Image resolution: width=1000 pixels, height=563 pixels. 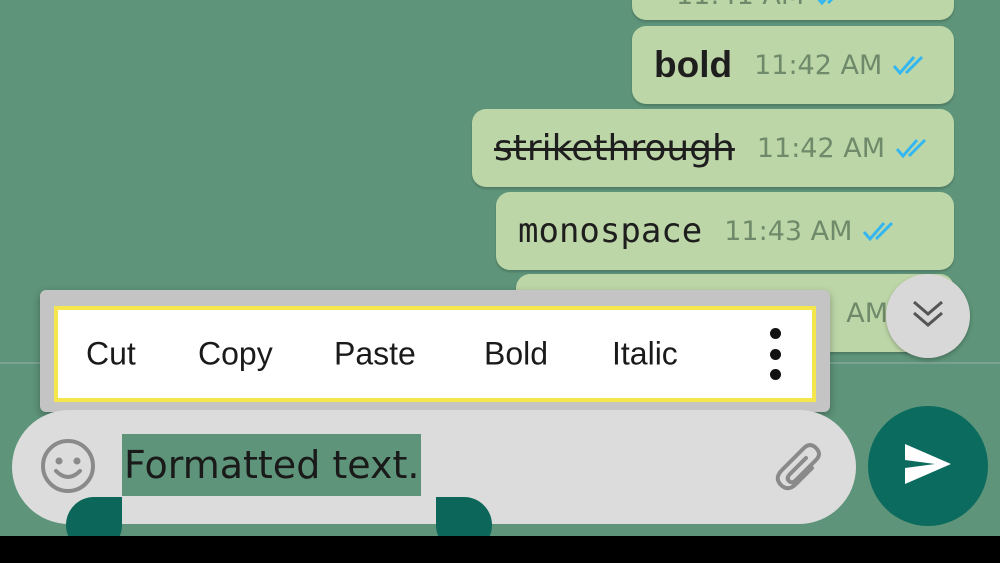 What do you see at coordinates (775, 354) in the screenshot?
I see `more-vert-icon` at bounding box center [775, 354].